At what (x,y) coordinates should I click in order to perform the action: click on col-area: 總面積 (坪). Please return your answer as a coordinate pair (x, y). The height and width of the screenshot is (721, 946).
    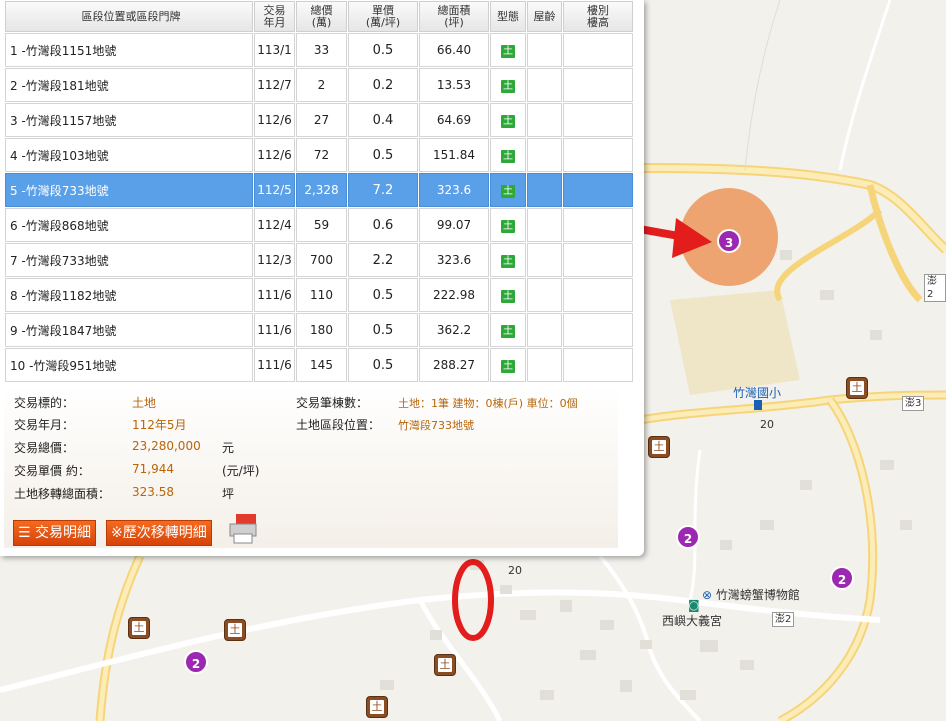
    Looking at the image, I should click on (454, 16).